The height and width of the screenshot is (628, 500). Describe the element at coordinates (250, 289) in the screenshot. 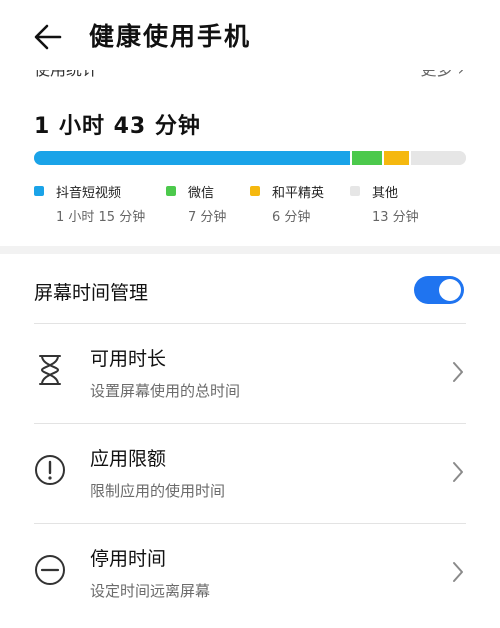

I see `screen-time-toggle-row: 屏幕时间管理` at that location.